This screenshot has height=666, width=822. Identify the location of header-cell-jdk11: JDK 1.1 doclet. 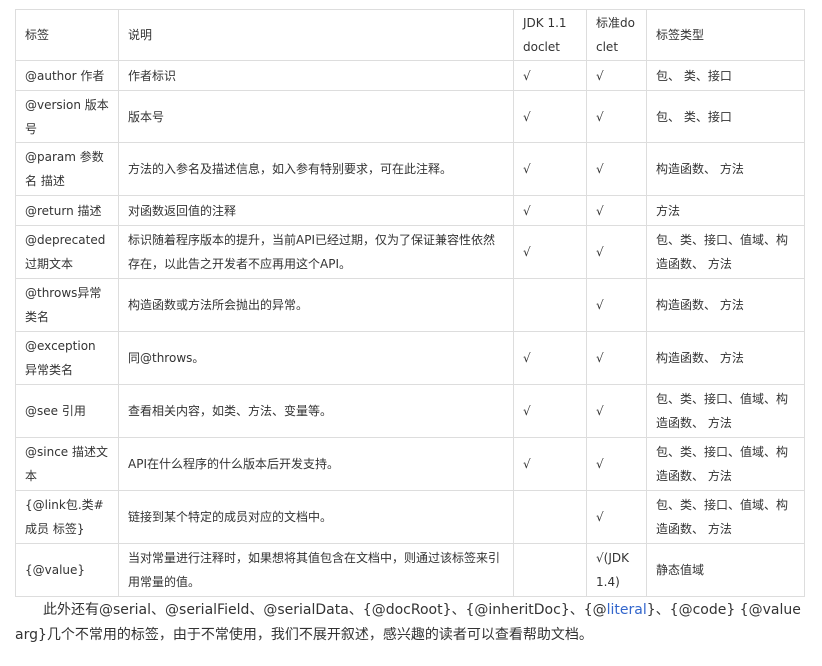
(550, 35).